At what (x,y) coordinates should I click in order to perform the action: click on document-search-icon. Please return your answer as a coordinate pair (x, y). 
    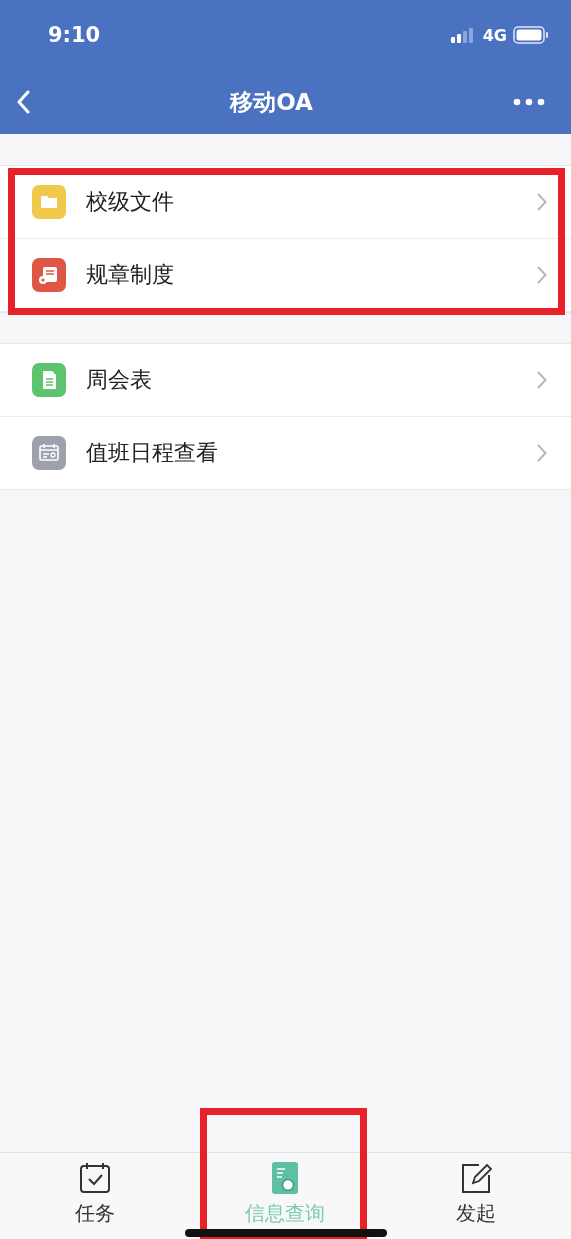
    Looking at the image, I should click on (285, 1178).